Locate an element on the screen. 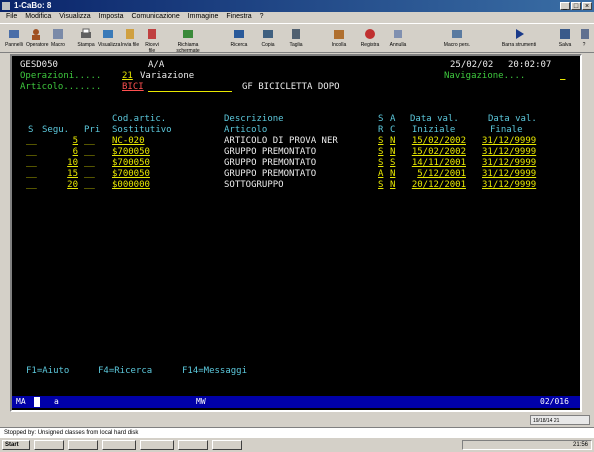 This screenshot has width=594, height=452. menu-imposta: Imposta is located at coordinates (111, 16).